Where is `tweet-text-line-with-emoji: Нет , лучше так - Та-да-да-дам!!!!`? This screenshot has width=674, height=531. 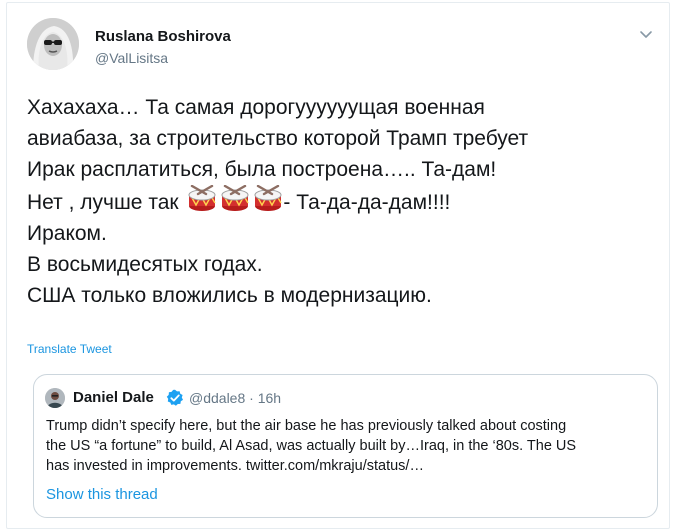 tweet-text-line-with-emoji: Нет , лучше так - Та-да-да-дам!!!! is located at coordinates (342, 201).